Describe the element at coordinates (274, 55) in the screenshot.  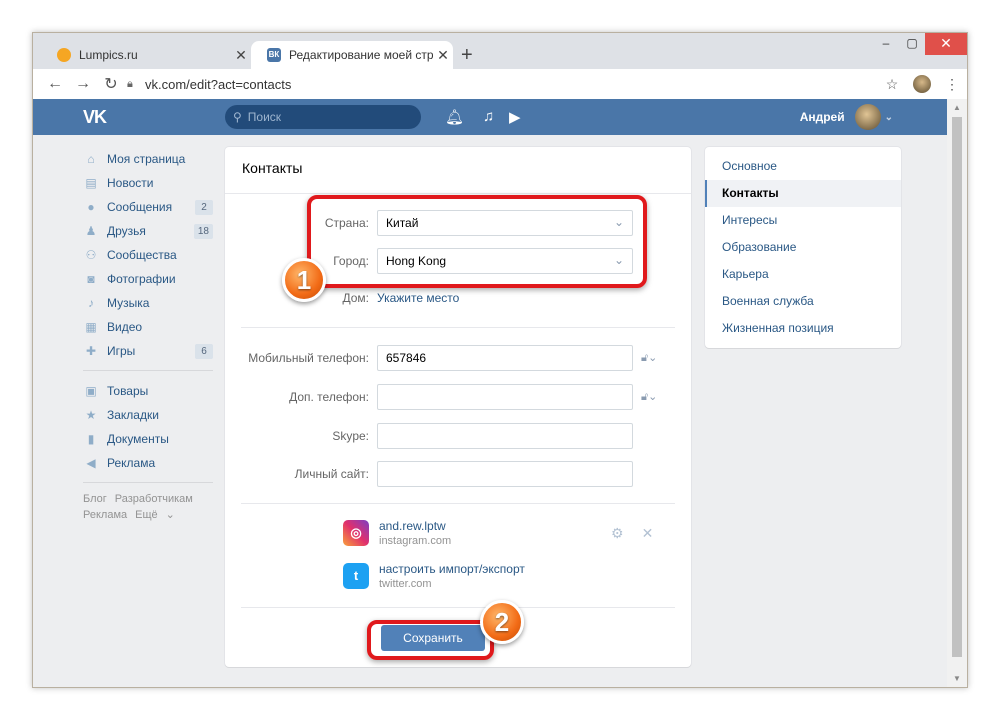
I see `vk-favicon-icon: ВК` at that location.